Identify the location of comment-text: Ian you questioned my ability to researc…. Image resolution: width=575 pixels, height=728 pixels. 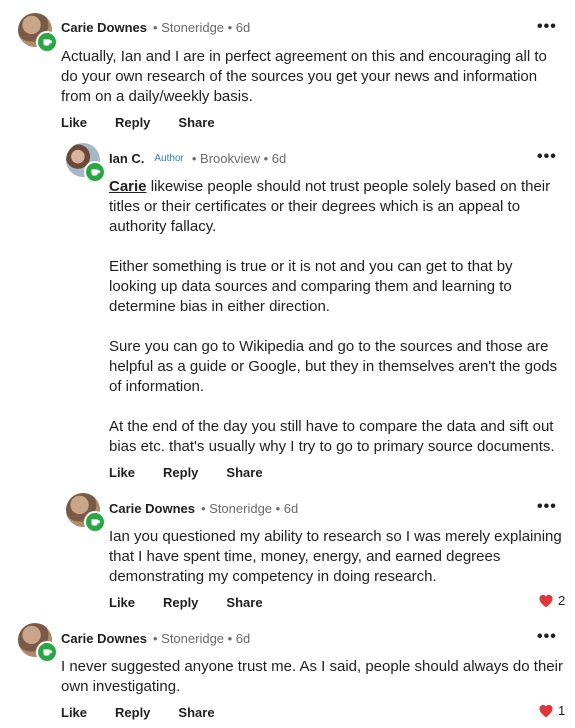
(335, 556).